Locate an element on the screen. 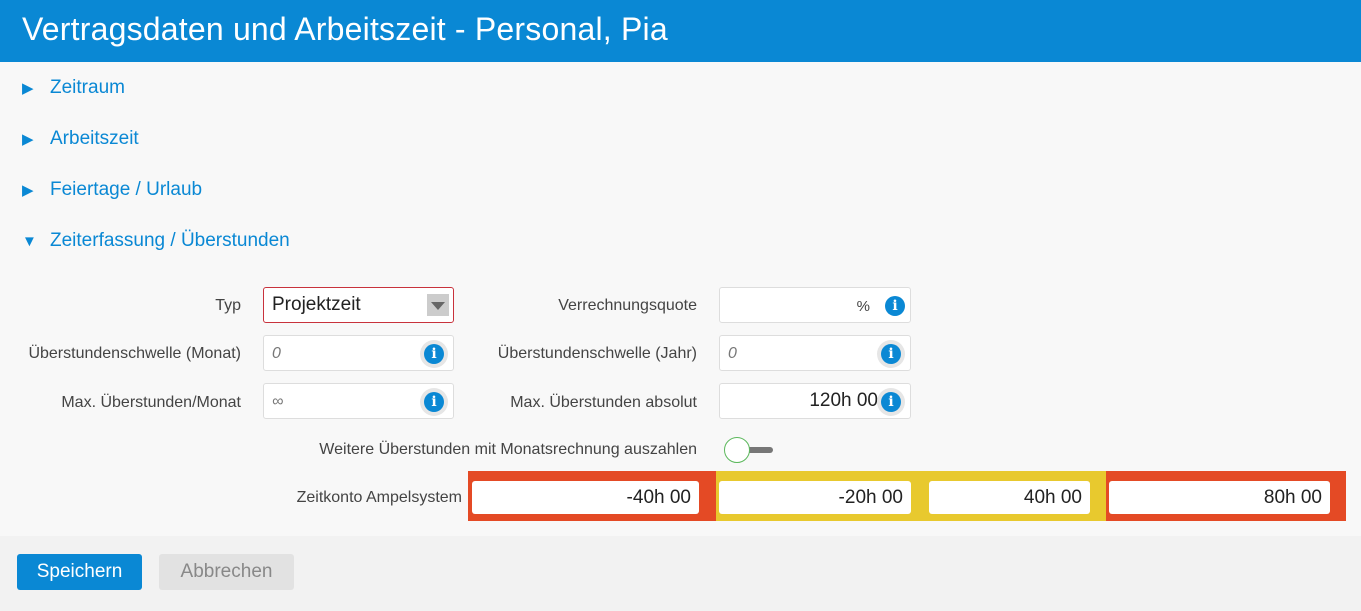  section-zeitraum: ▶ Zeitraum is located at coordinates (73, 88).